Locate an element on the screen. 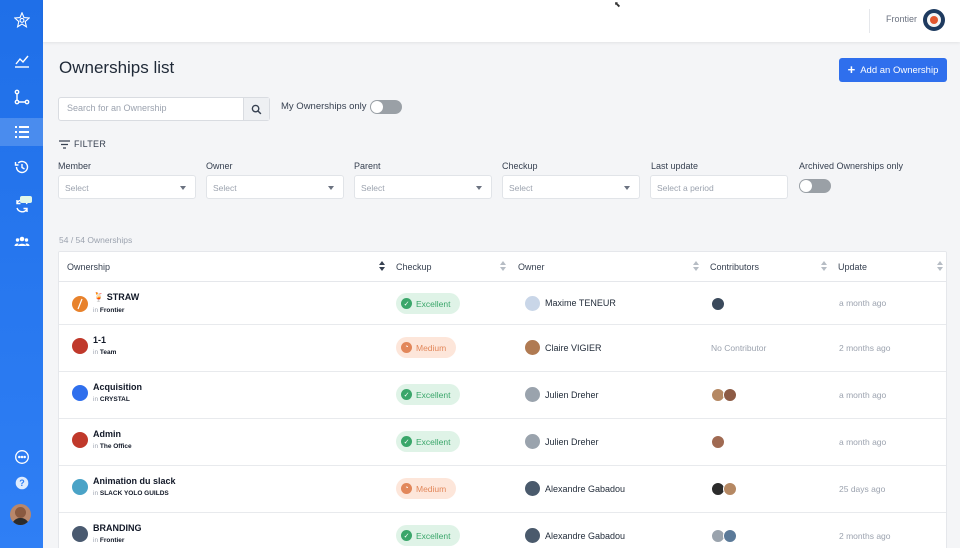 Image resolution: width=960 pixels, height=548 pixels. col-update: Update is located at coordinates (852, 267).